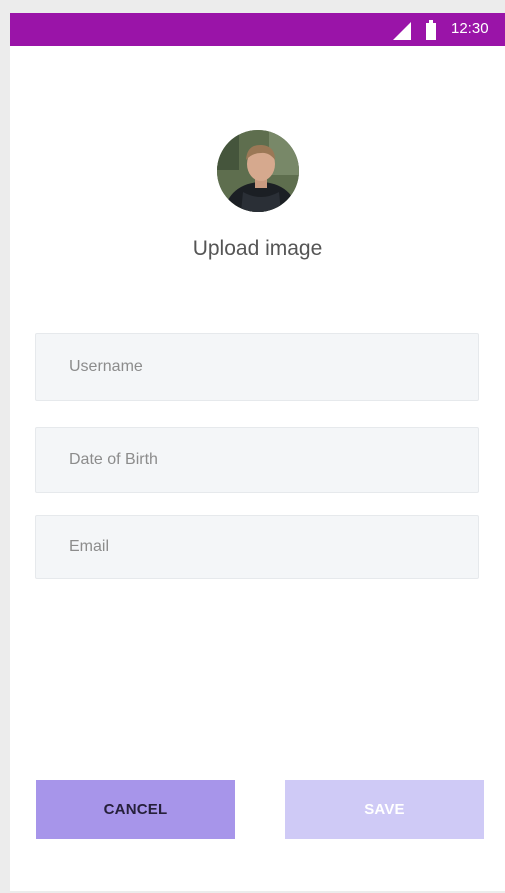 The width and height of the screenshot is (505, 893). I want to click on date-of-birth-input, so click(257, 460).